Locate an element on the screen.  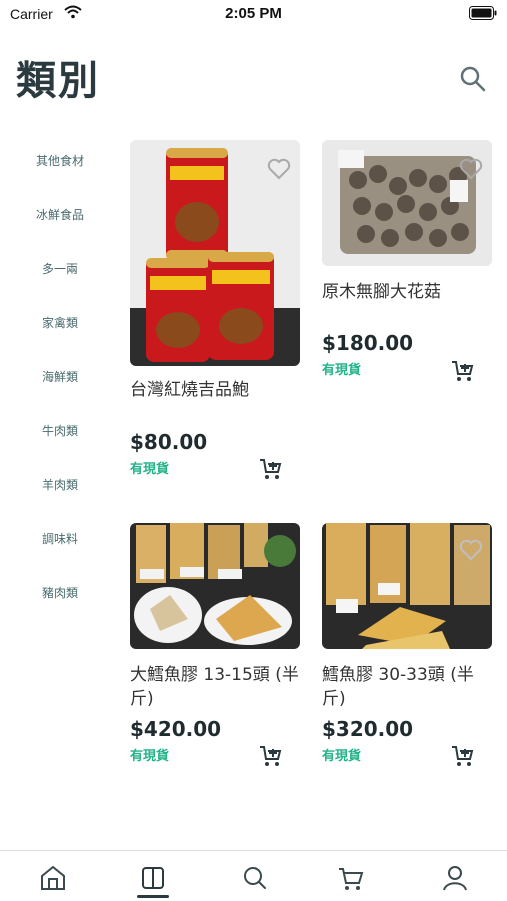
category-item: 冰鮮食品 is located at coordinates (60, 214).